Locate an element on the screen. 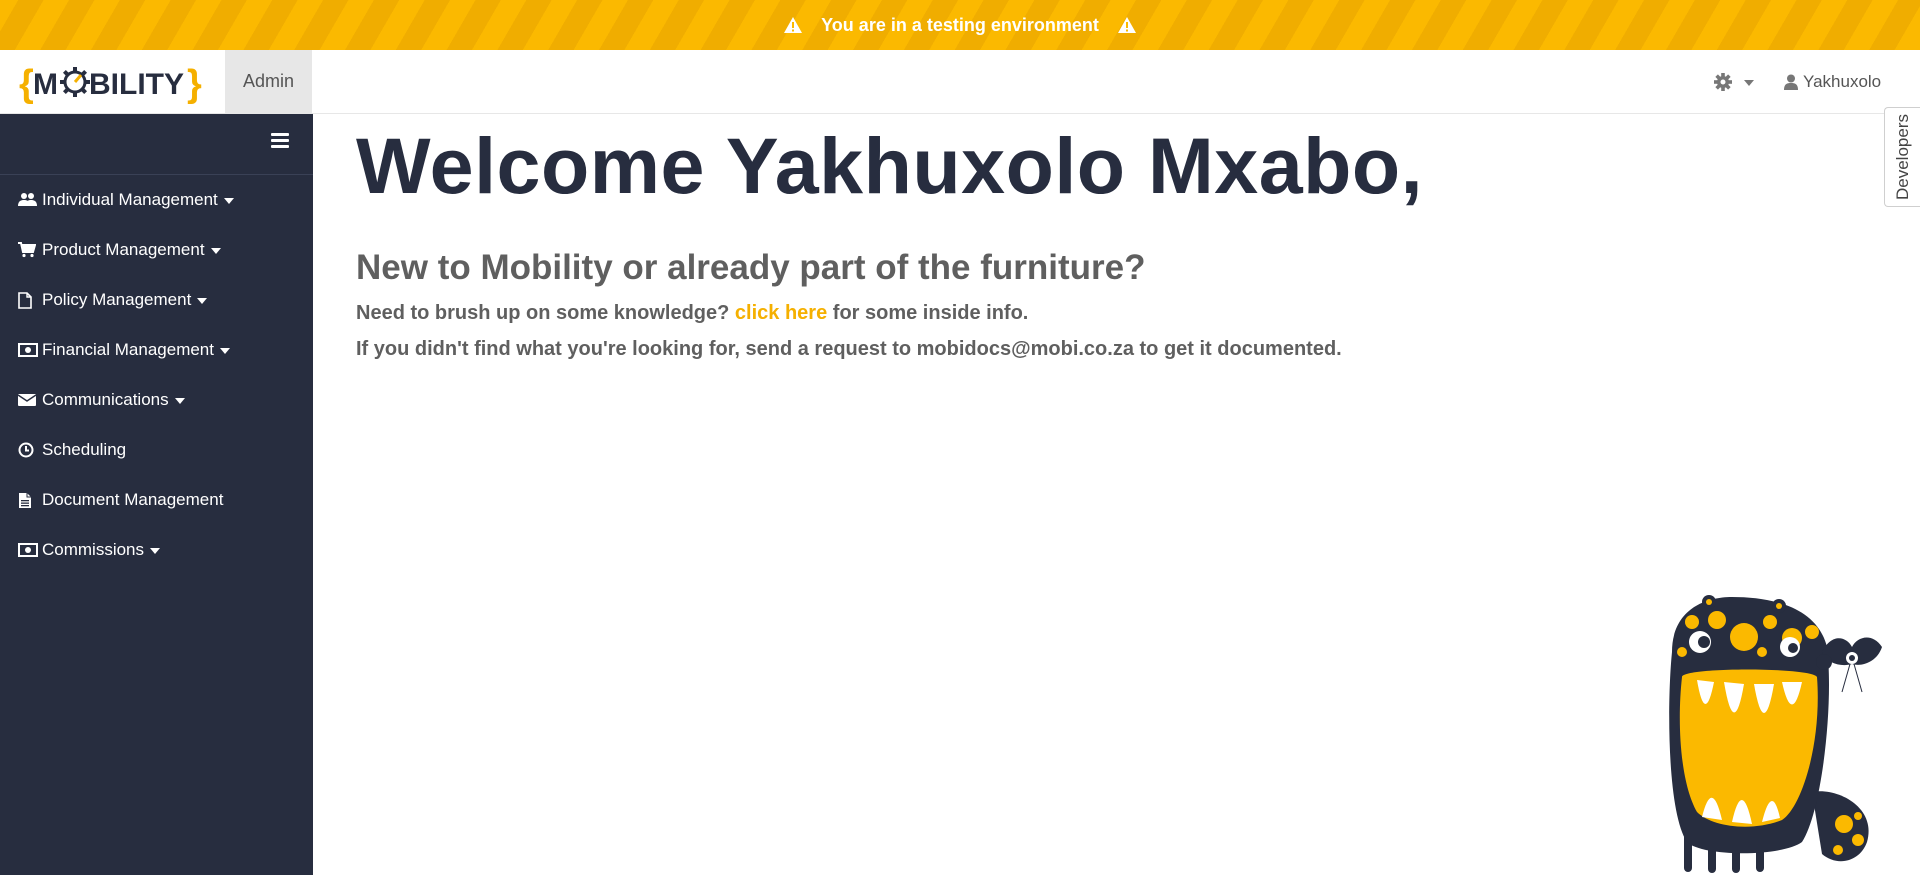 The image size is (1920, 875). svg-text: M is located at coordinates (45, 84).